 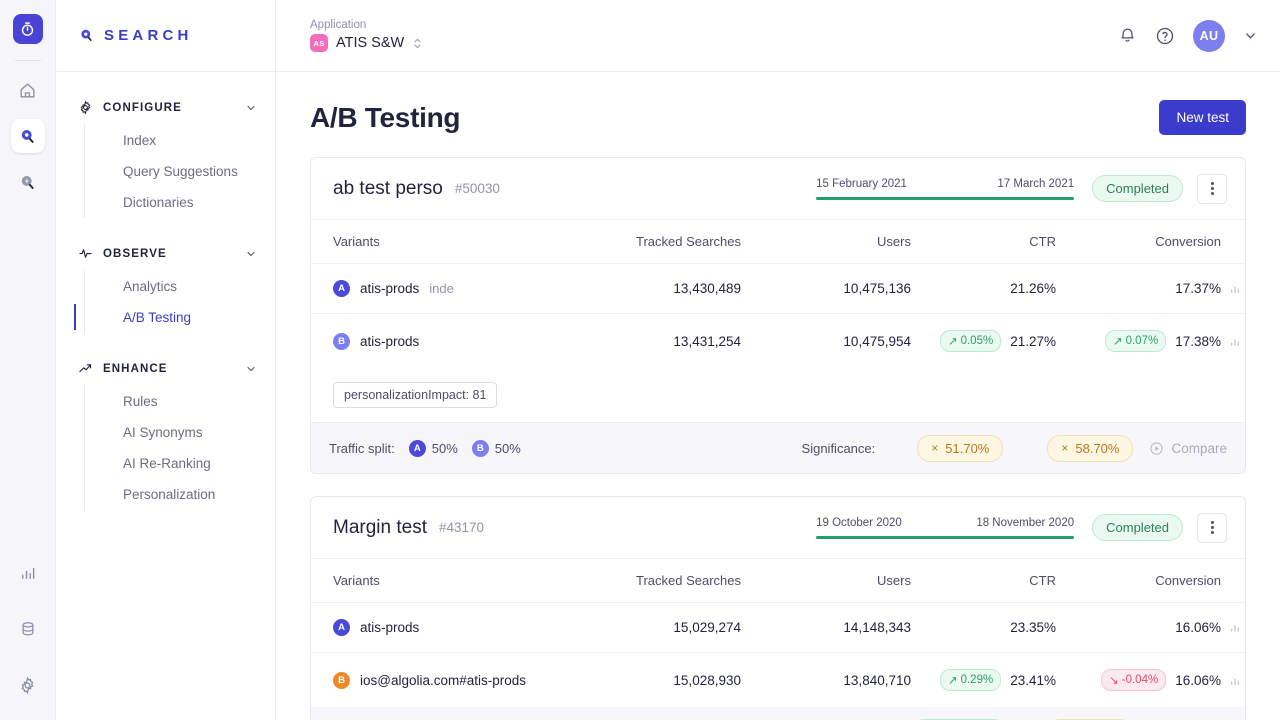 I want to click on column-header-variants: Variants, so click(x=428, y=581).